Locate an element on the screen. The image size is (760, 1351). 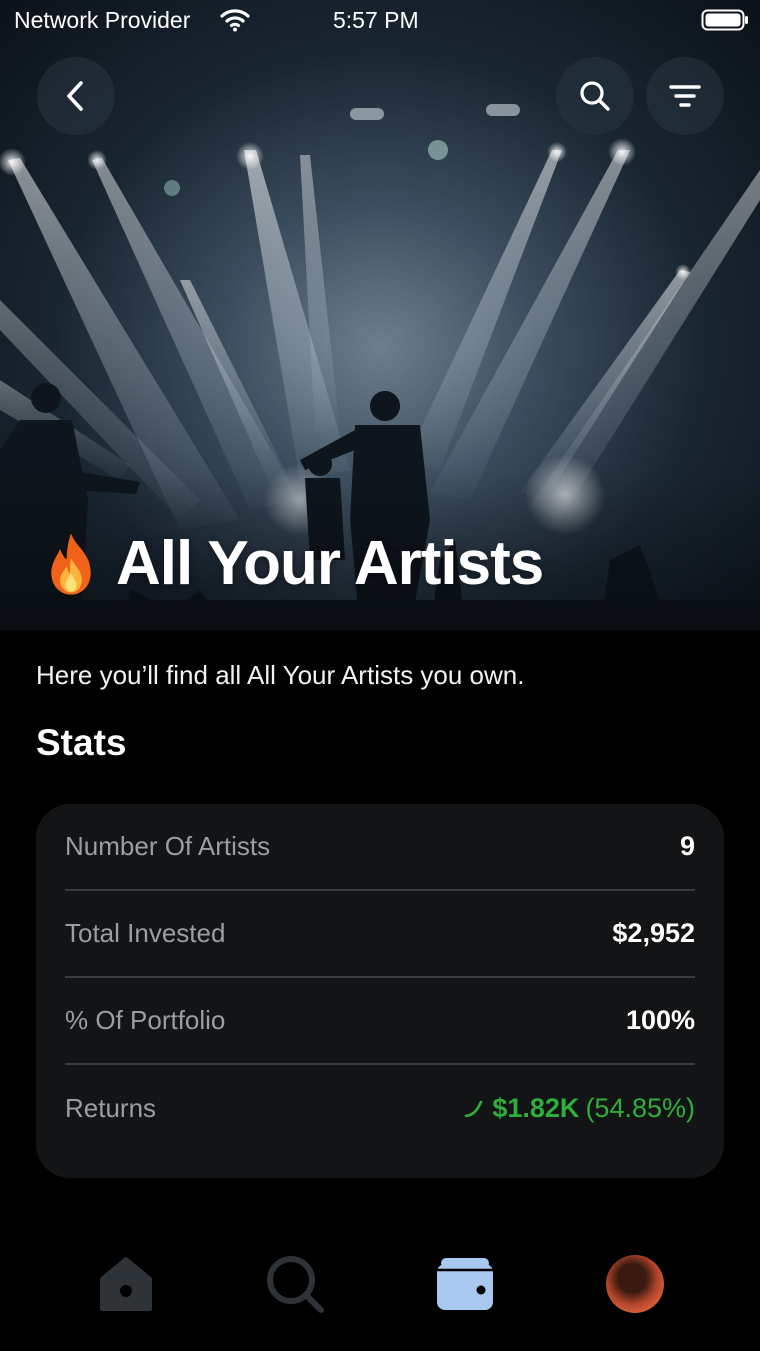
filter-button is located at coordinates (685, 96).